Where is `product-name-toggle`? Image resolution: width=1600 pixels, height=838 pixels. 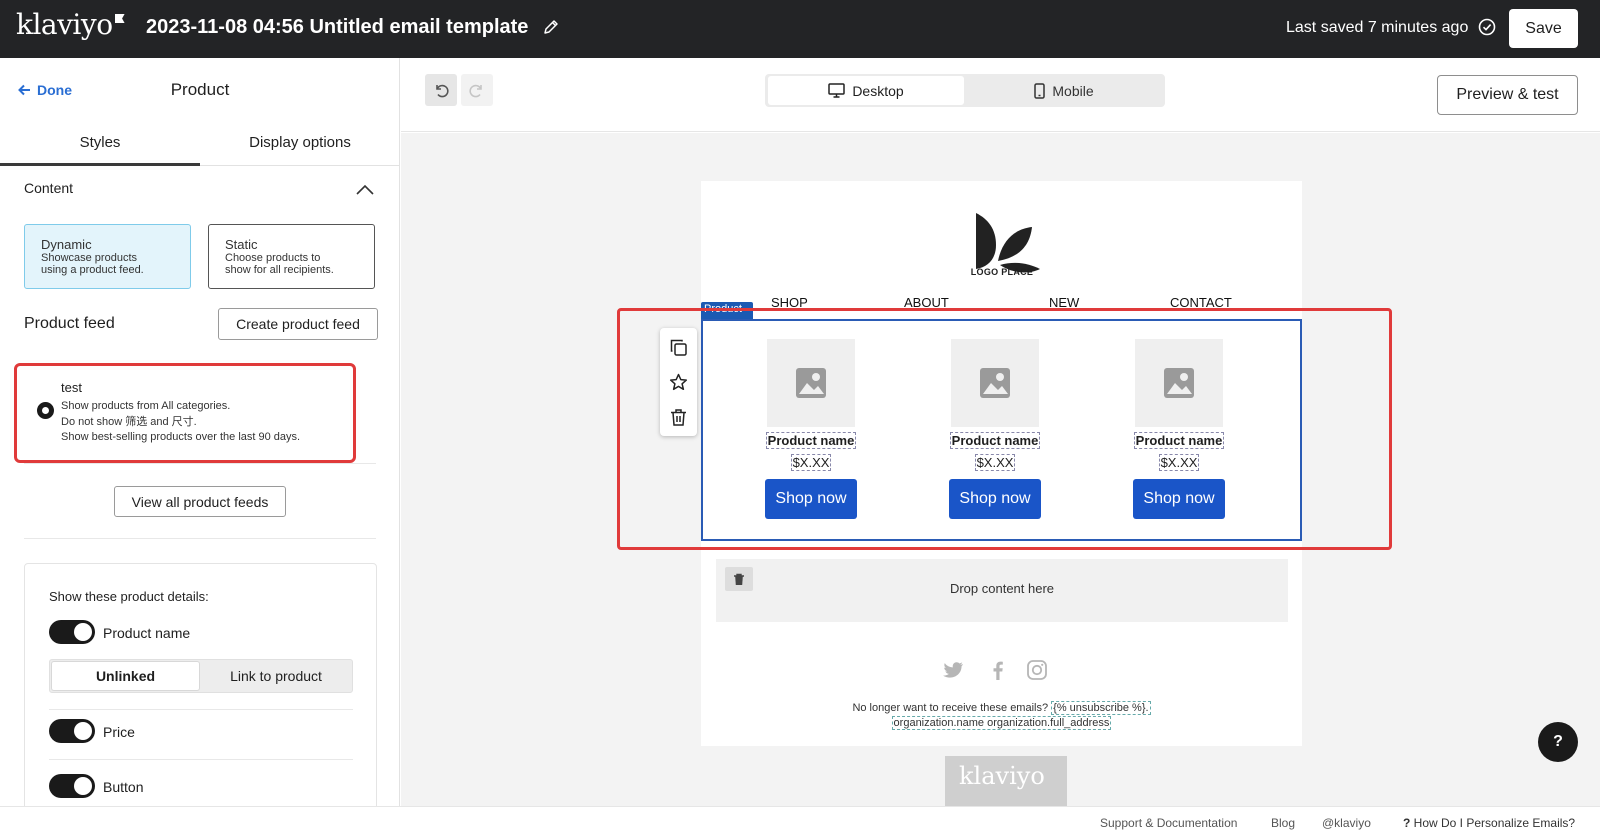
product-name-toggle is located at coordinates (72, 632).